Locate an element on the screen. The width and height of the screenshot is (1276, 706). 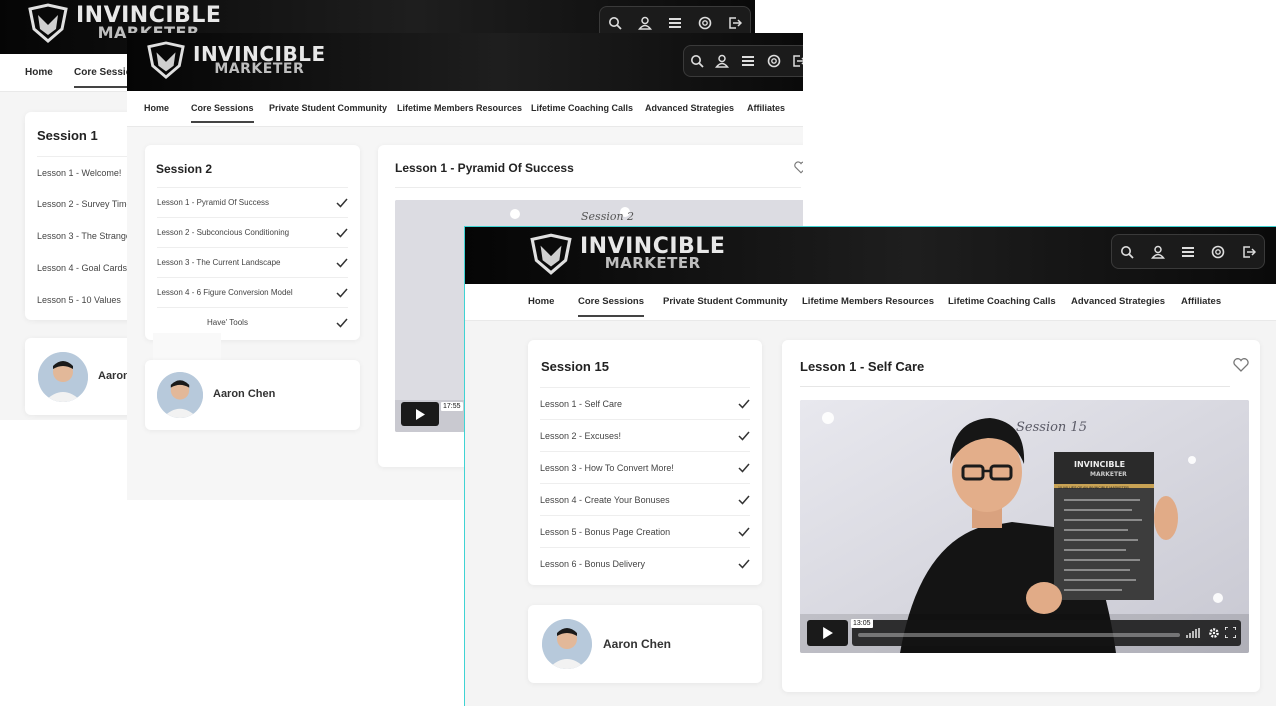
lesson-row: Lesson 4 - Create Your Bonuses is located at coordinates (645, 499).